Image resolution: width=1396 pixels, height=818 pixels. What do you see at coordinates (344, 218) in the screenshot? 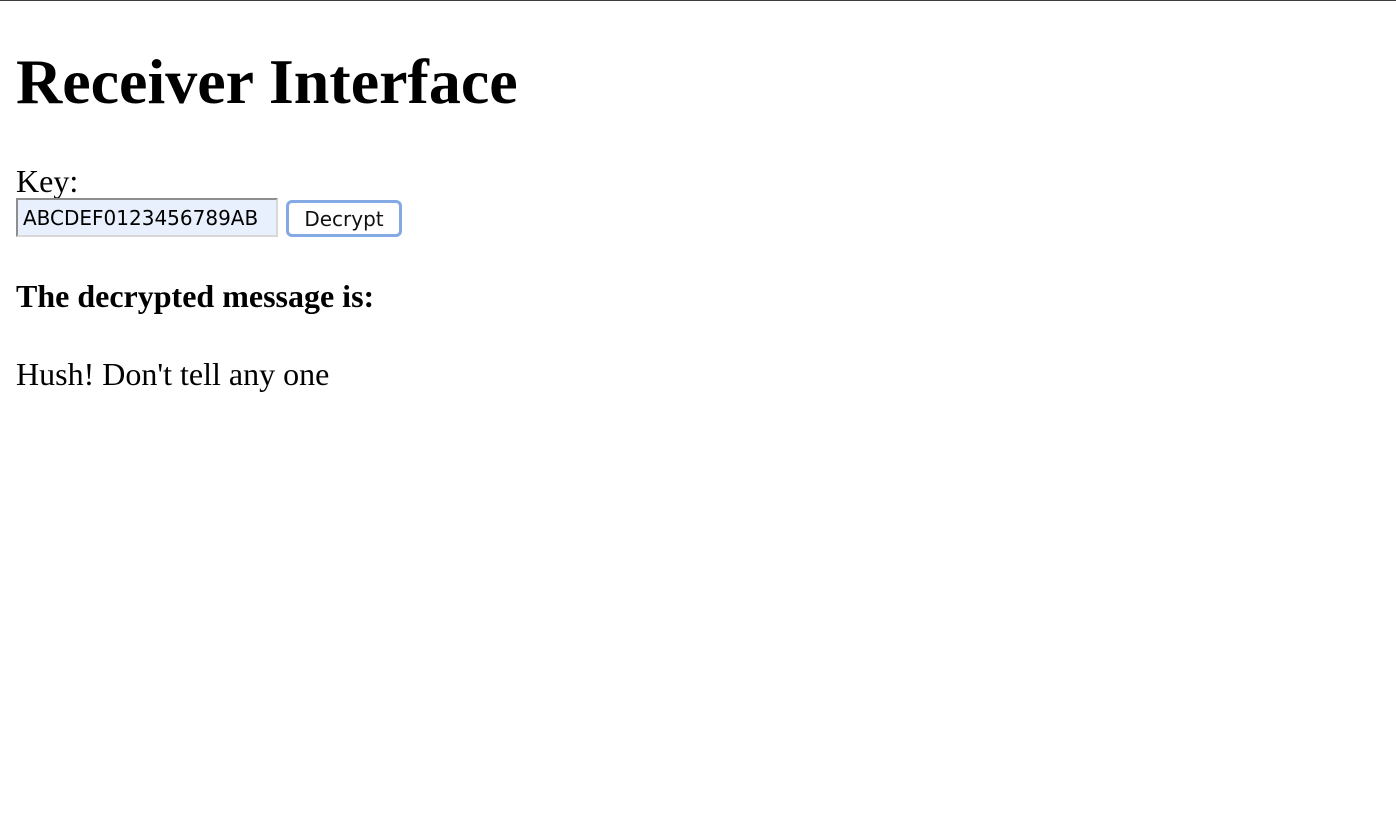
I see `decrypt-button: Decrypt` at bounding box center [344, 218].